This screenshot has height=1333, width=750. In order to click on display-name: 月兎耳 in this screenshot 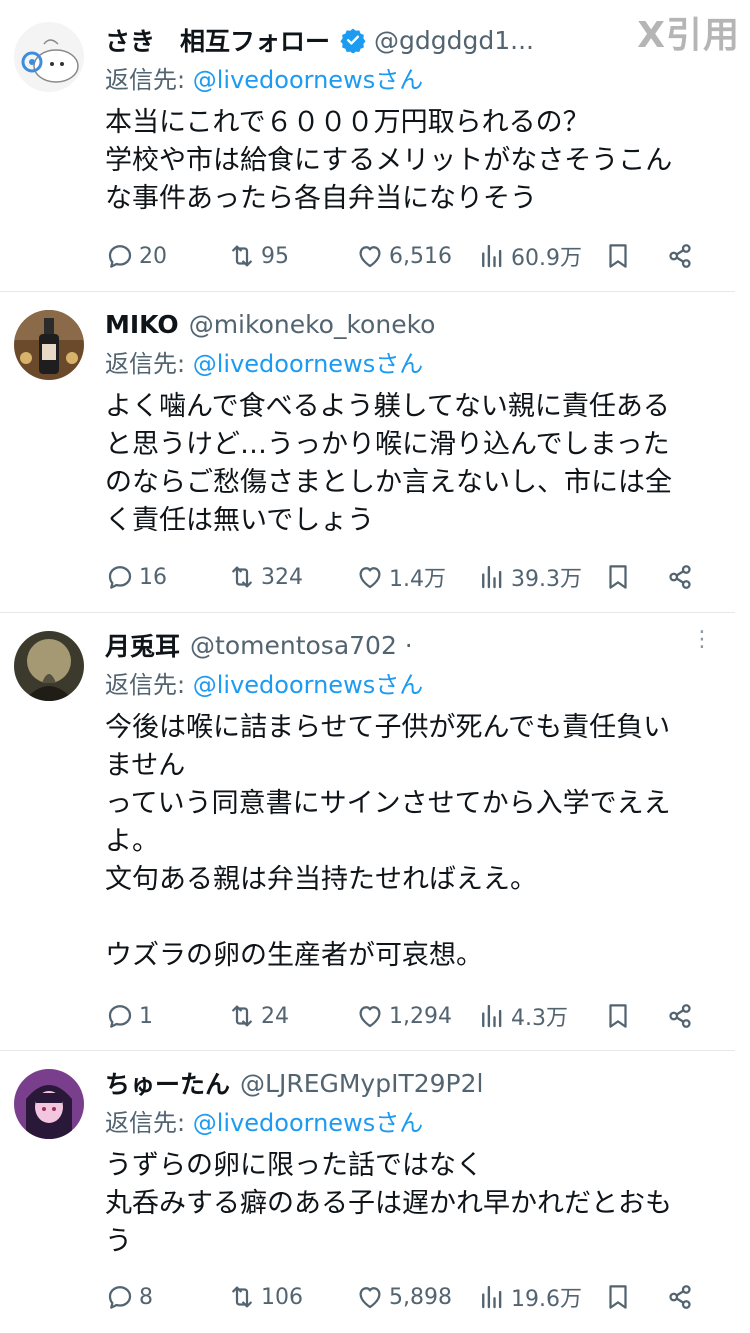, I will do `click(142, 645)`.